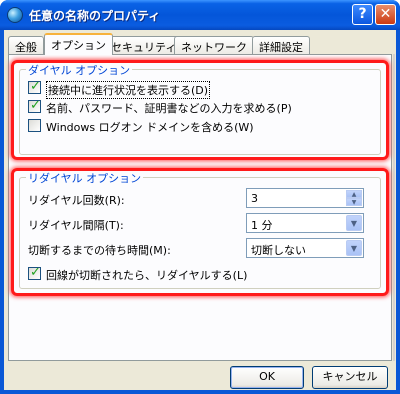 This screenshot has height=394, width=400. Describe the element at coordinates (150, 127) in the screenshot. I see `include-domain-label: Windows ログオン ドメインを含める(W)` at that location.